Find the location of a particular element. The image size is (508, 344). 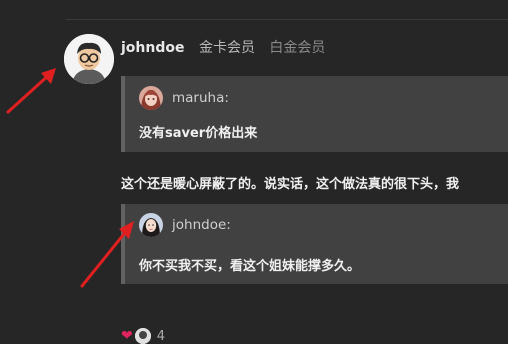

heart-icon: ❤ is located at coordinates (127, 336).